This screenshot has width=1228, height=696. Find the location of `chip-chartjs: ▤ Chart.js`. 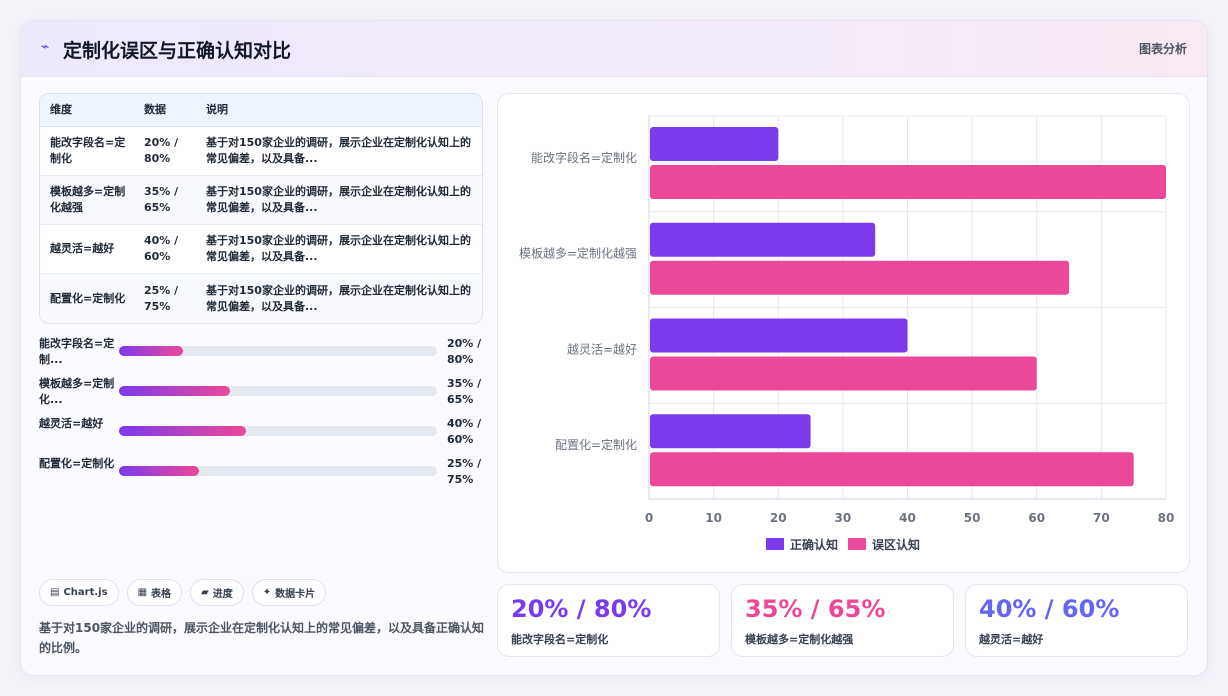

chip-chartjs: ▤ Chart.js is located at coordinates (79, 592).